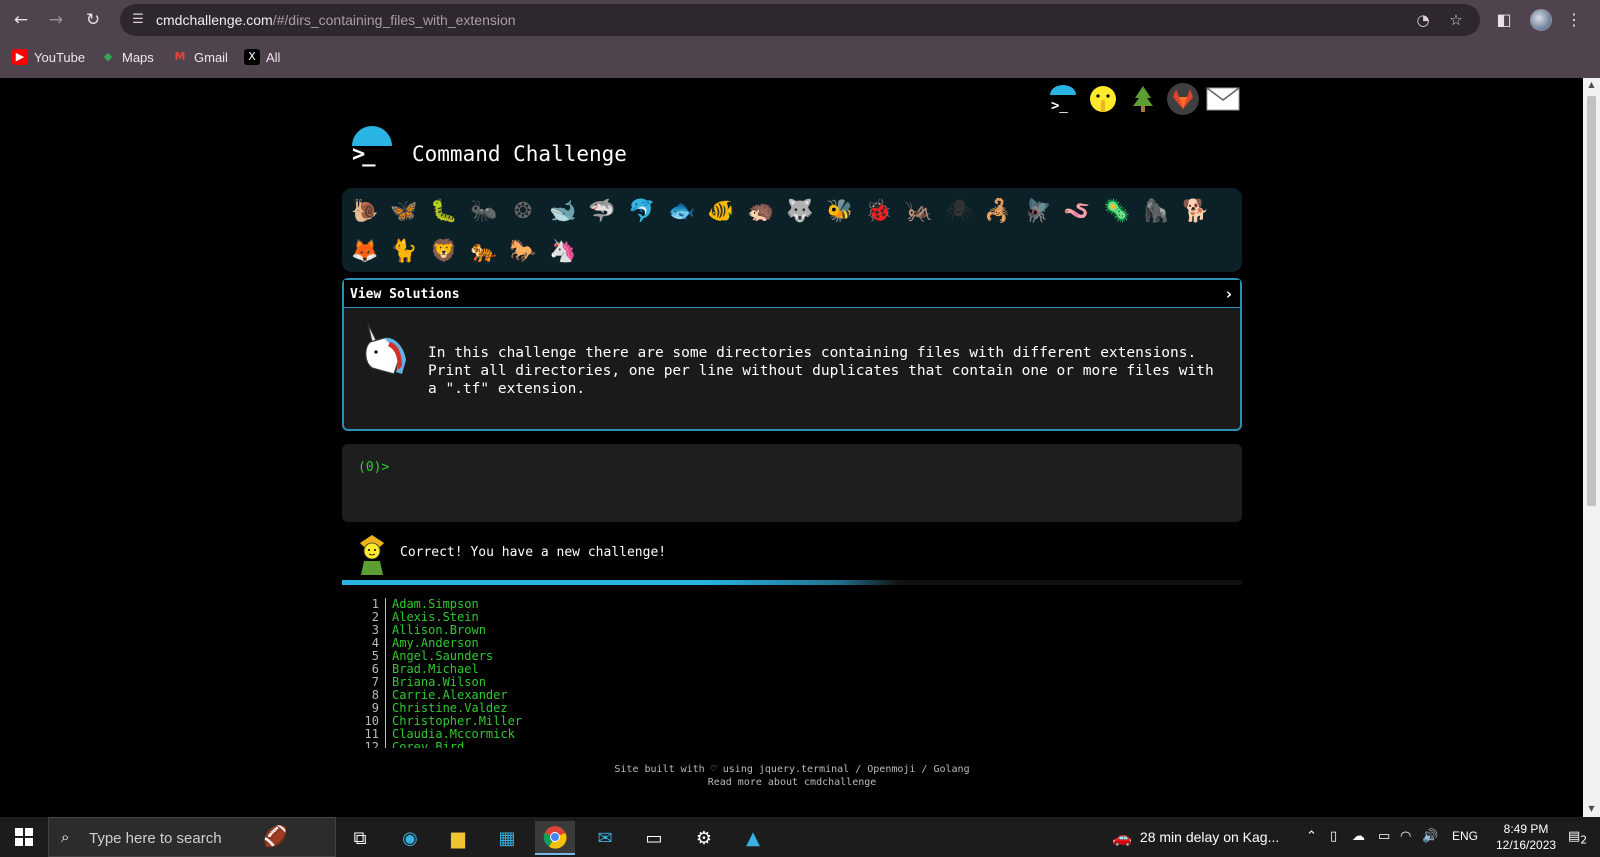  What do you see at coordinates (1574, 20) in the screenshot?
I see `menu-icon: ⋮` at bounding box center [1574, 20].